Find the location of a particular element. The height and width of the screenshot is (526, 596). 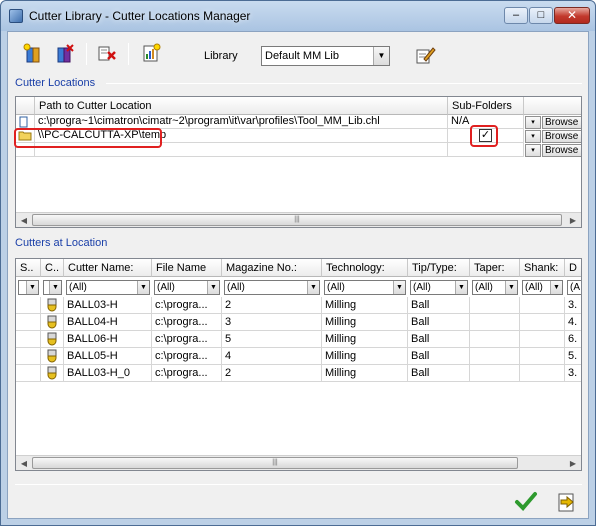

library-label: Library is located at coordinates (221, 56).